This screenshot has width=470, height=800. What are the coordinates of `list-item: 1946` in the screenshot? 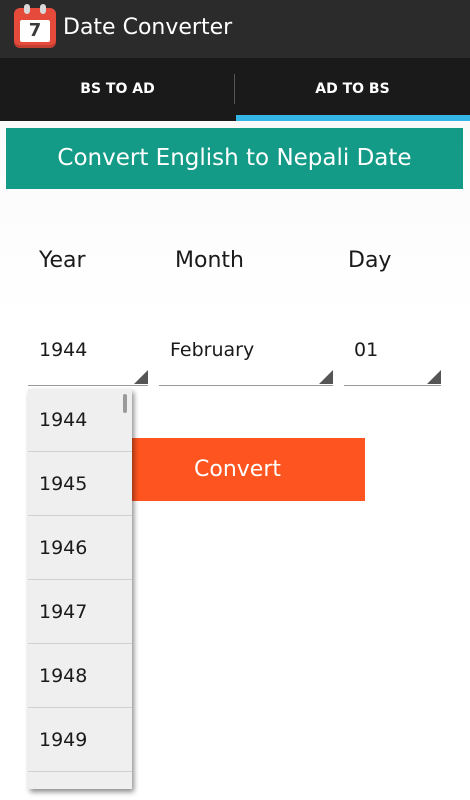 It's located at (80, 548).